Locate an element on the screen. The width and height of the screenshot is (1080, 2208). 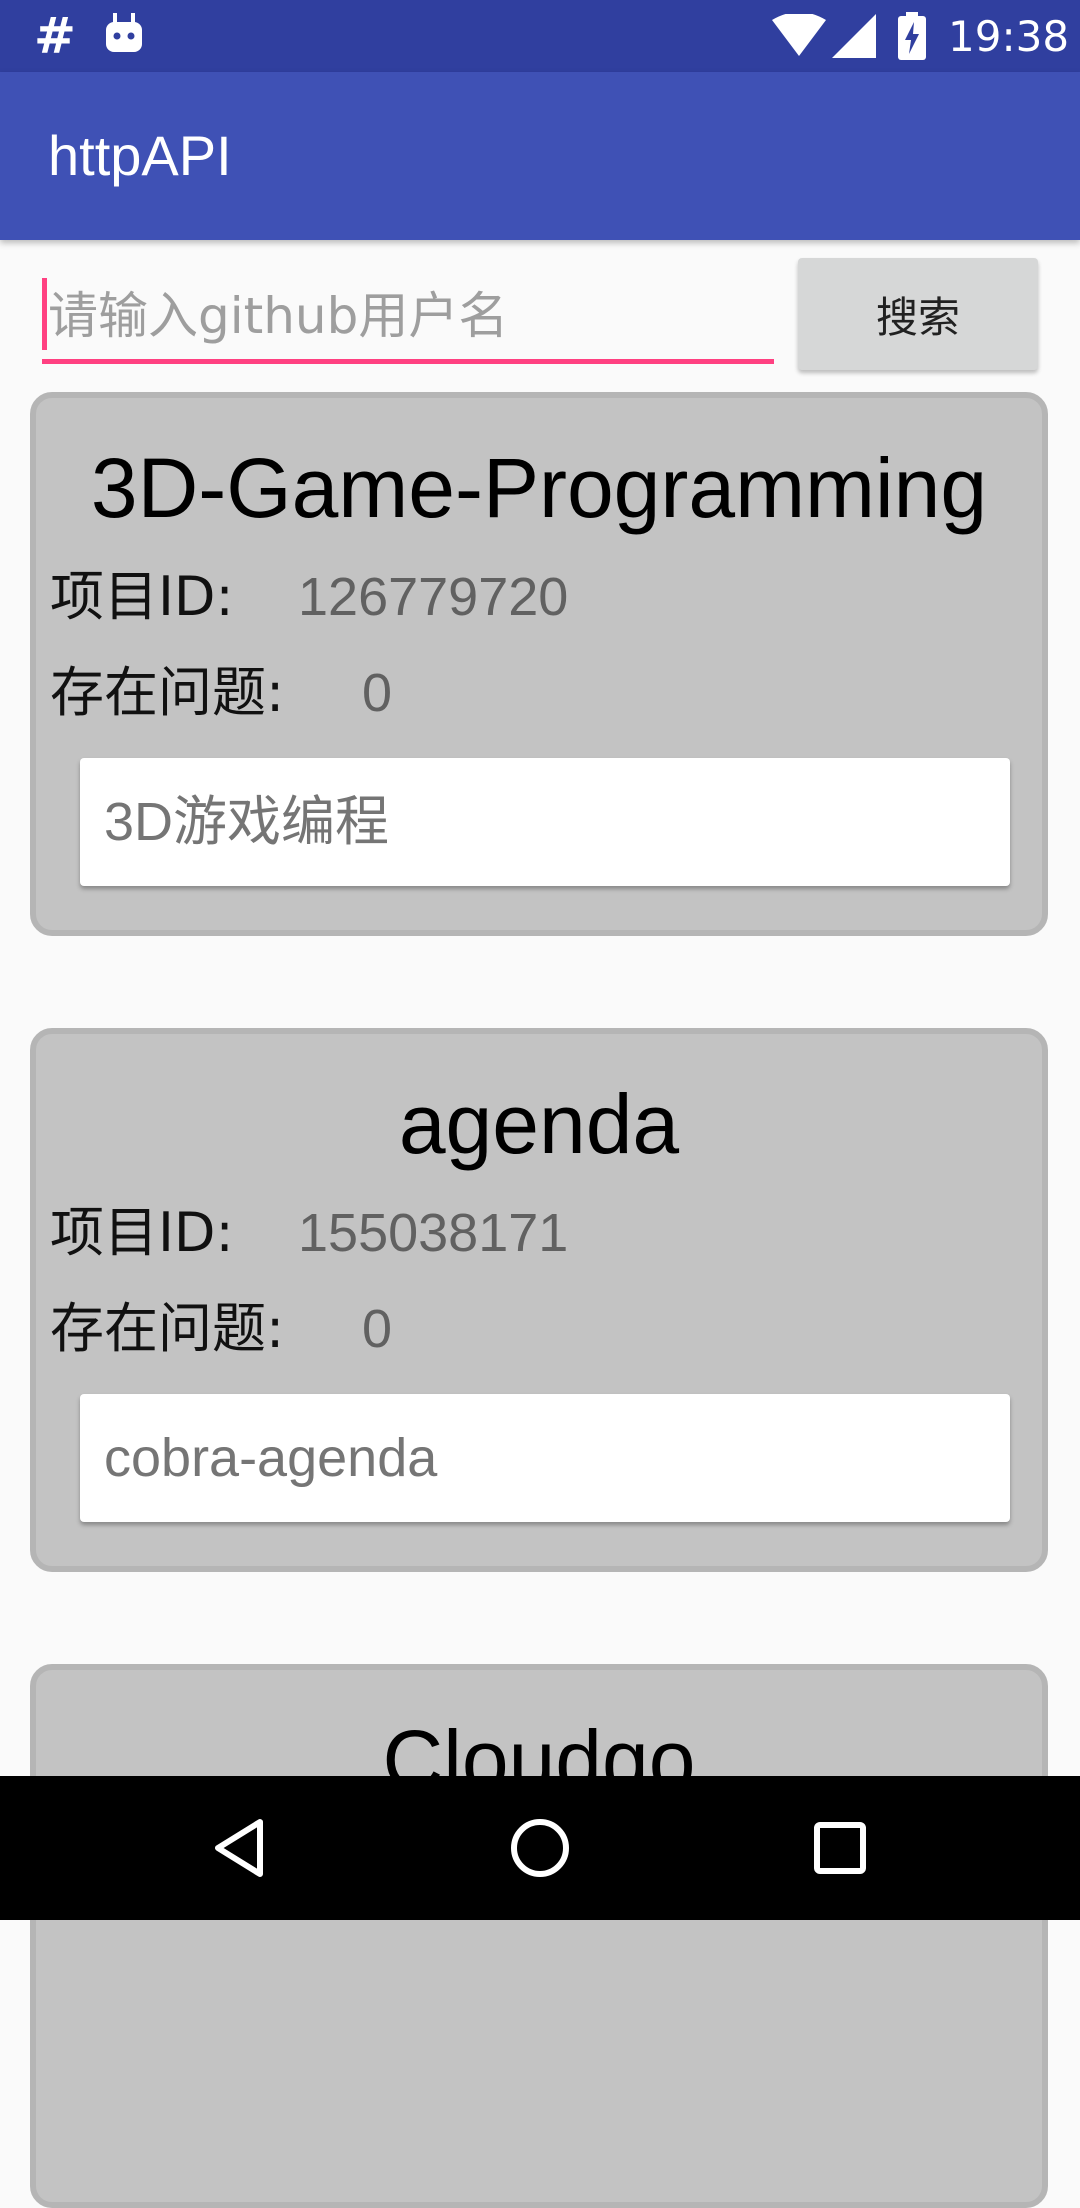
repo-name: 3D-Game-Programming is located at coordinates (539, 488).